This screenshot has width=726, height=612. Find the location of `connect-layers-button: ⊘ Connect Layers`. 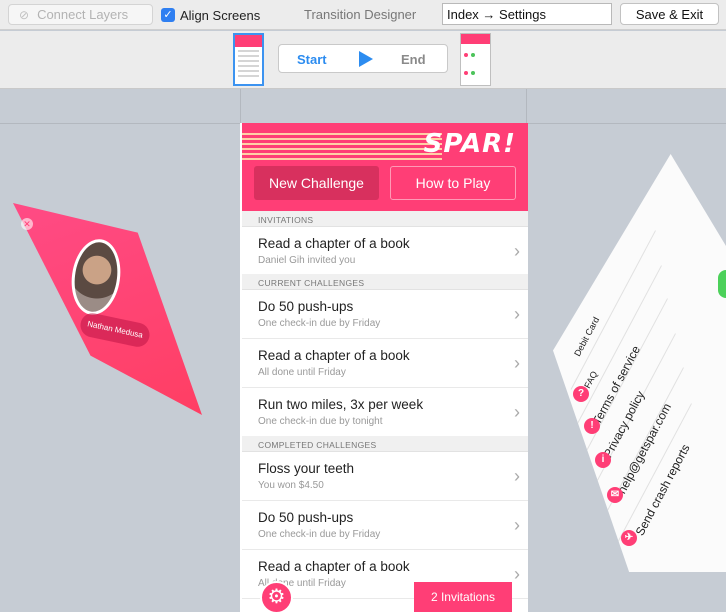

connect-layers-button: ⊘ Connect Layers is located at coordinates (80, 14).